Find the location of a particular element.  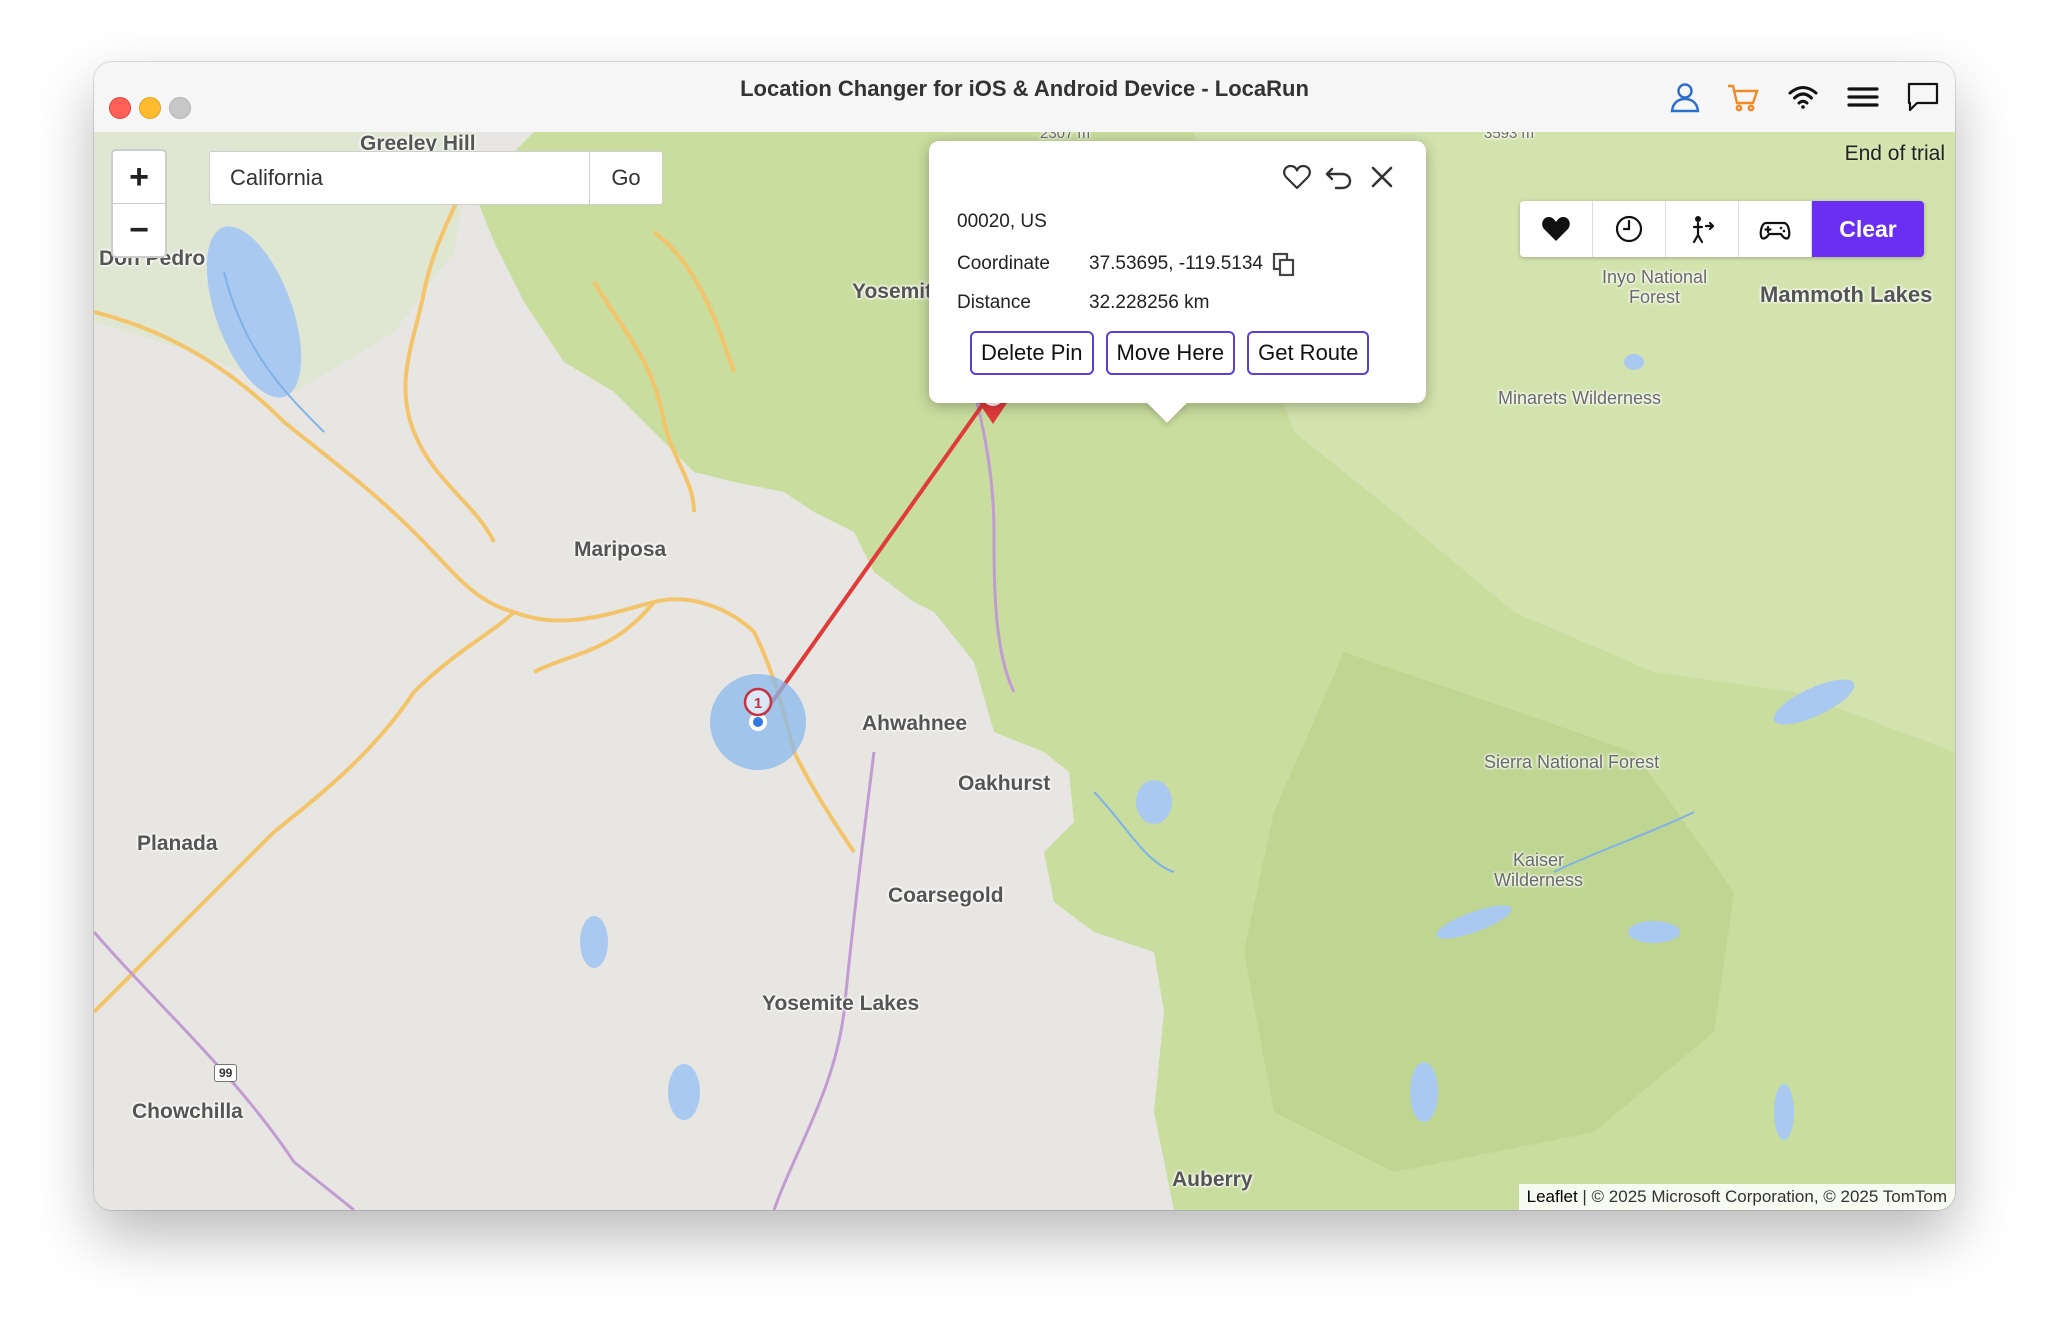

favorites-button is located at coordinates (1556, 229).